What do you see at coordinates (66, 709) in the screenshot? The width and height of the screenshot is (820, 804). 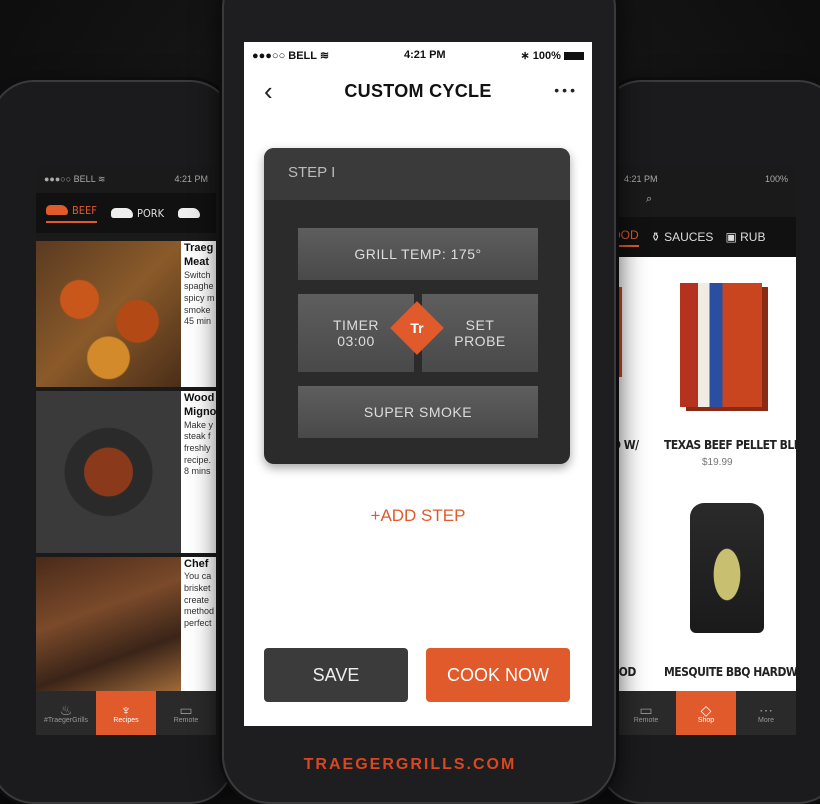 I see `flame-icon: ♨` at bounding box center [66, 709].